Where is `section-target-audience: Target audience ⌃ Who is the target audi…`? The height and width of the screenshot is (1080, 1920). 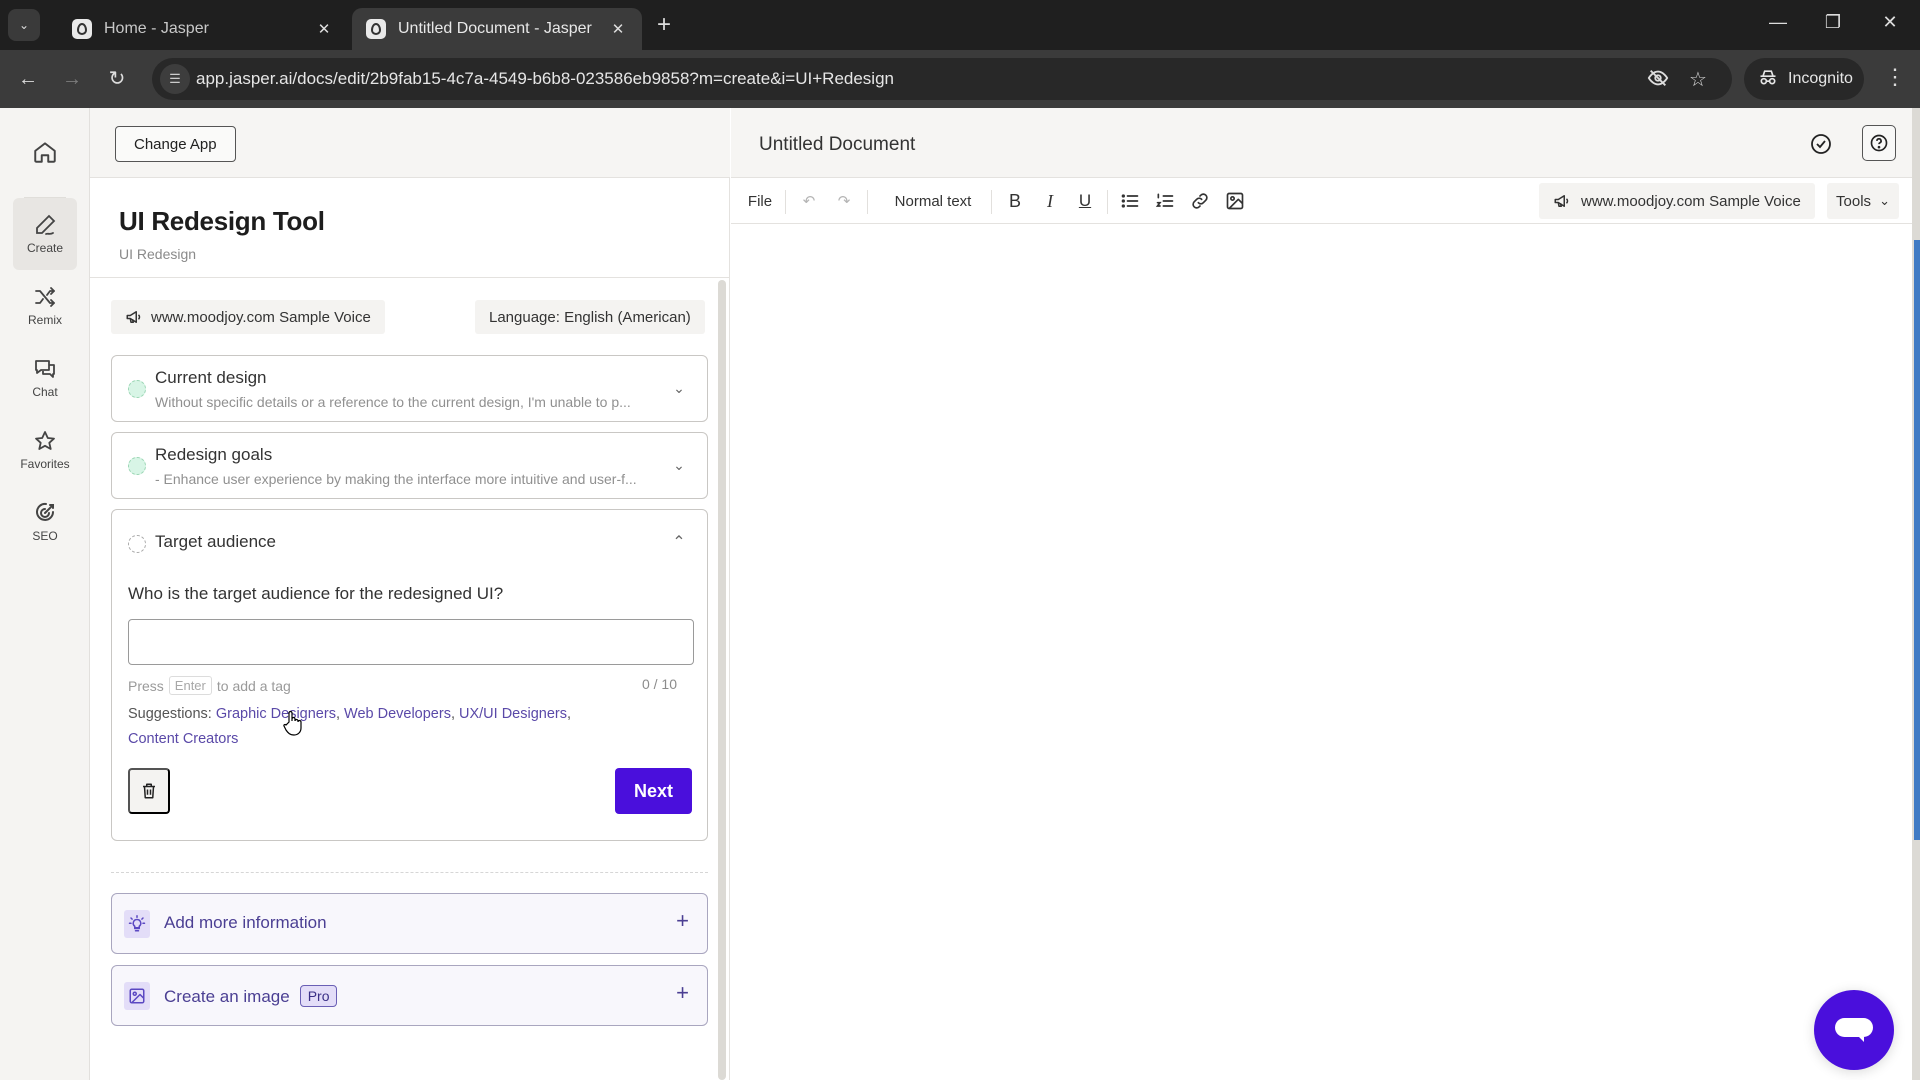
section-target-audience: Target audience ⌃ Who is the target audi… is located at coordinates (409, 675).